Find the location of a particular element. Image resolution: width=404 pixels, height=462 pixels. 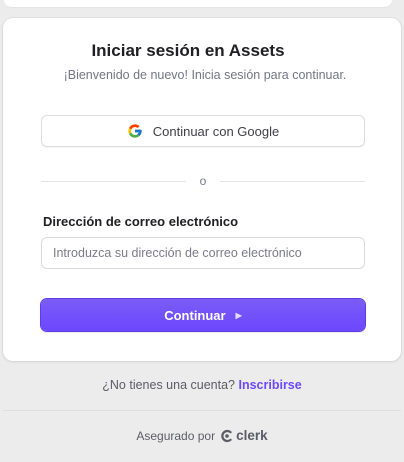

continue-button: Continuar ▶ is located at coordinates (203, 315).